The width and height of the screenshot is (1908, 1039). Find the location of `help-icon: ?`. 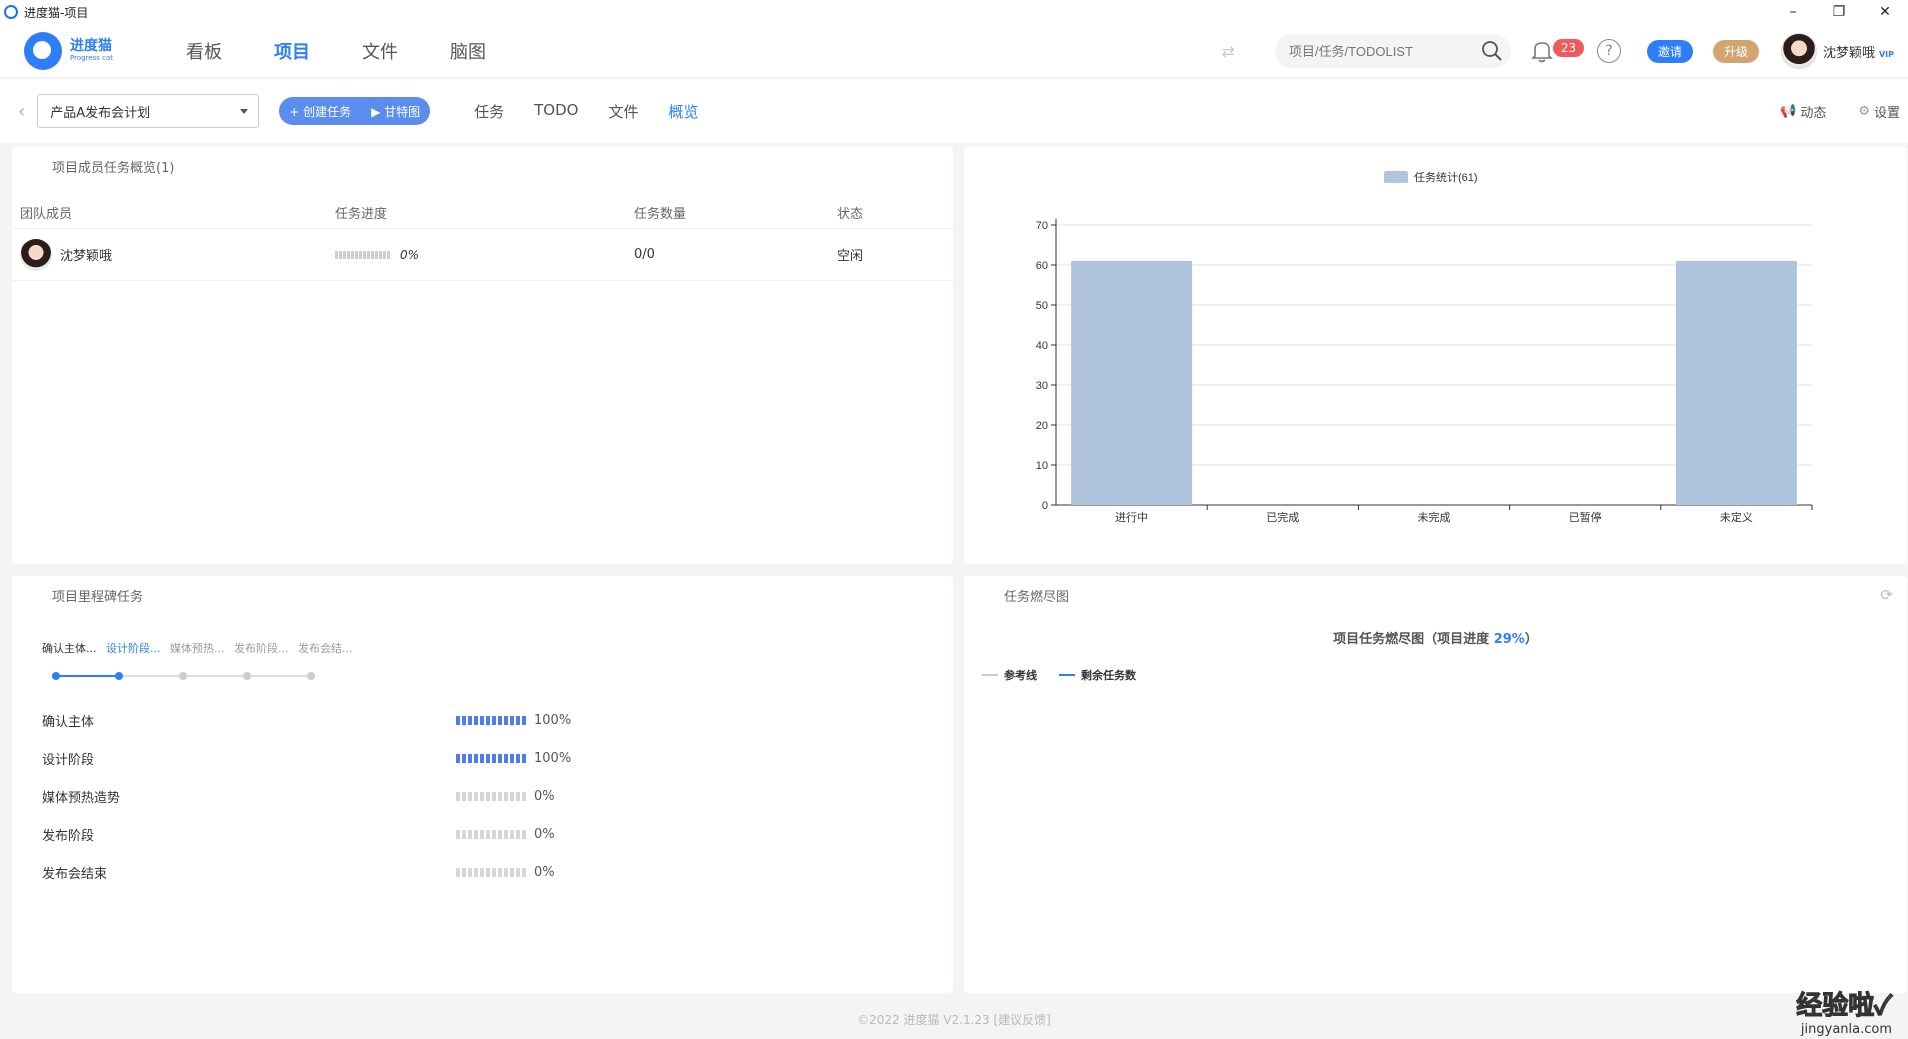

help-icon: ? is located at coordinates (1608, 51).